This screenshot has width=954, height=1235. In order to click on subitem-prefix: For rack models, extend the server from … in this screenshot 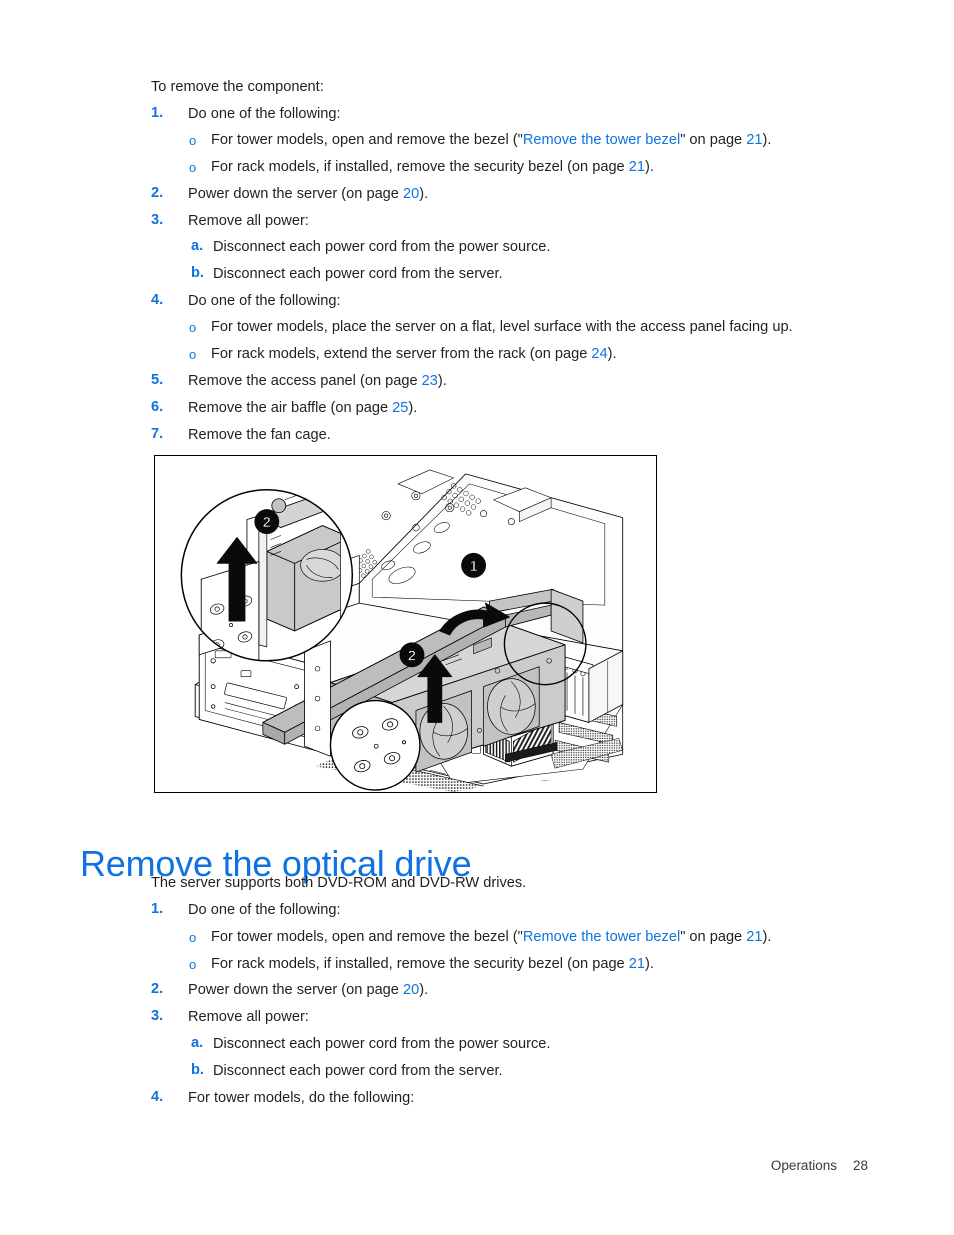, I will do `click(401, 354)`.